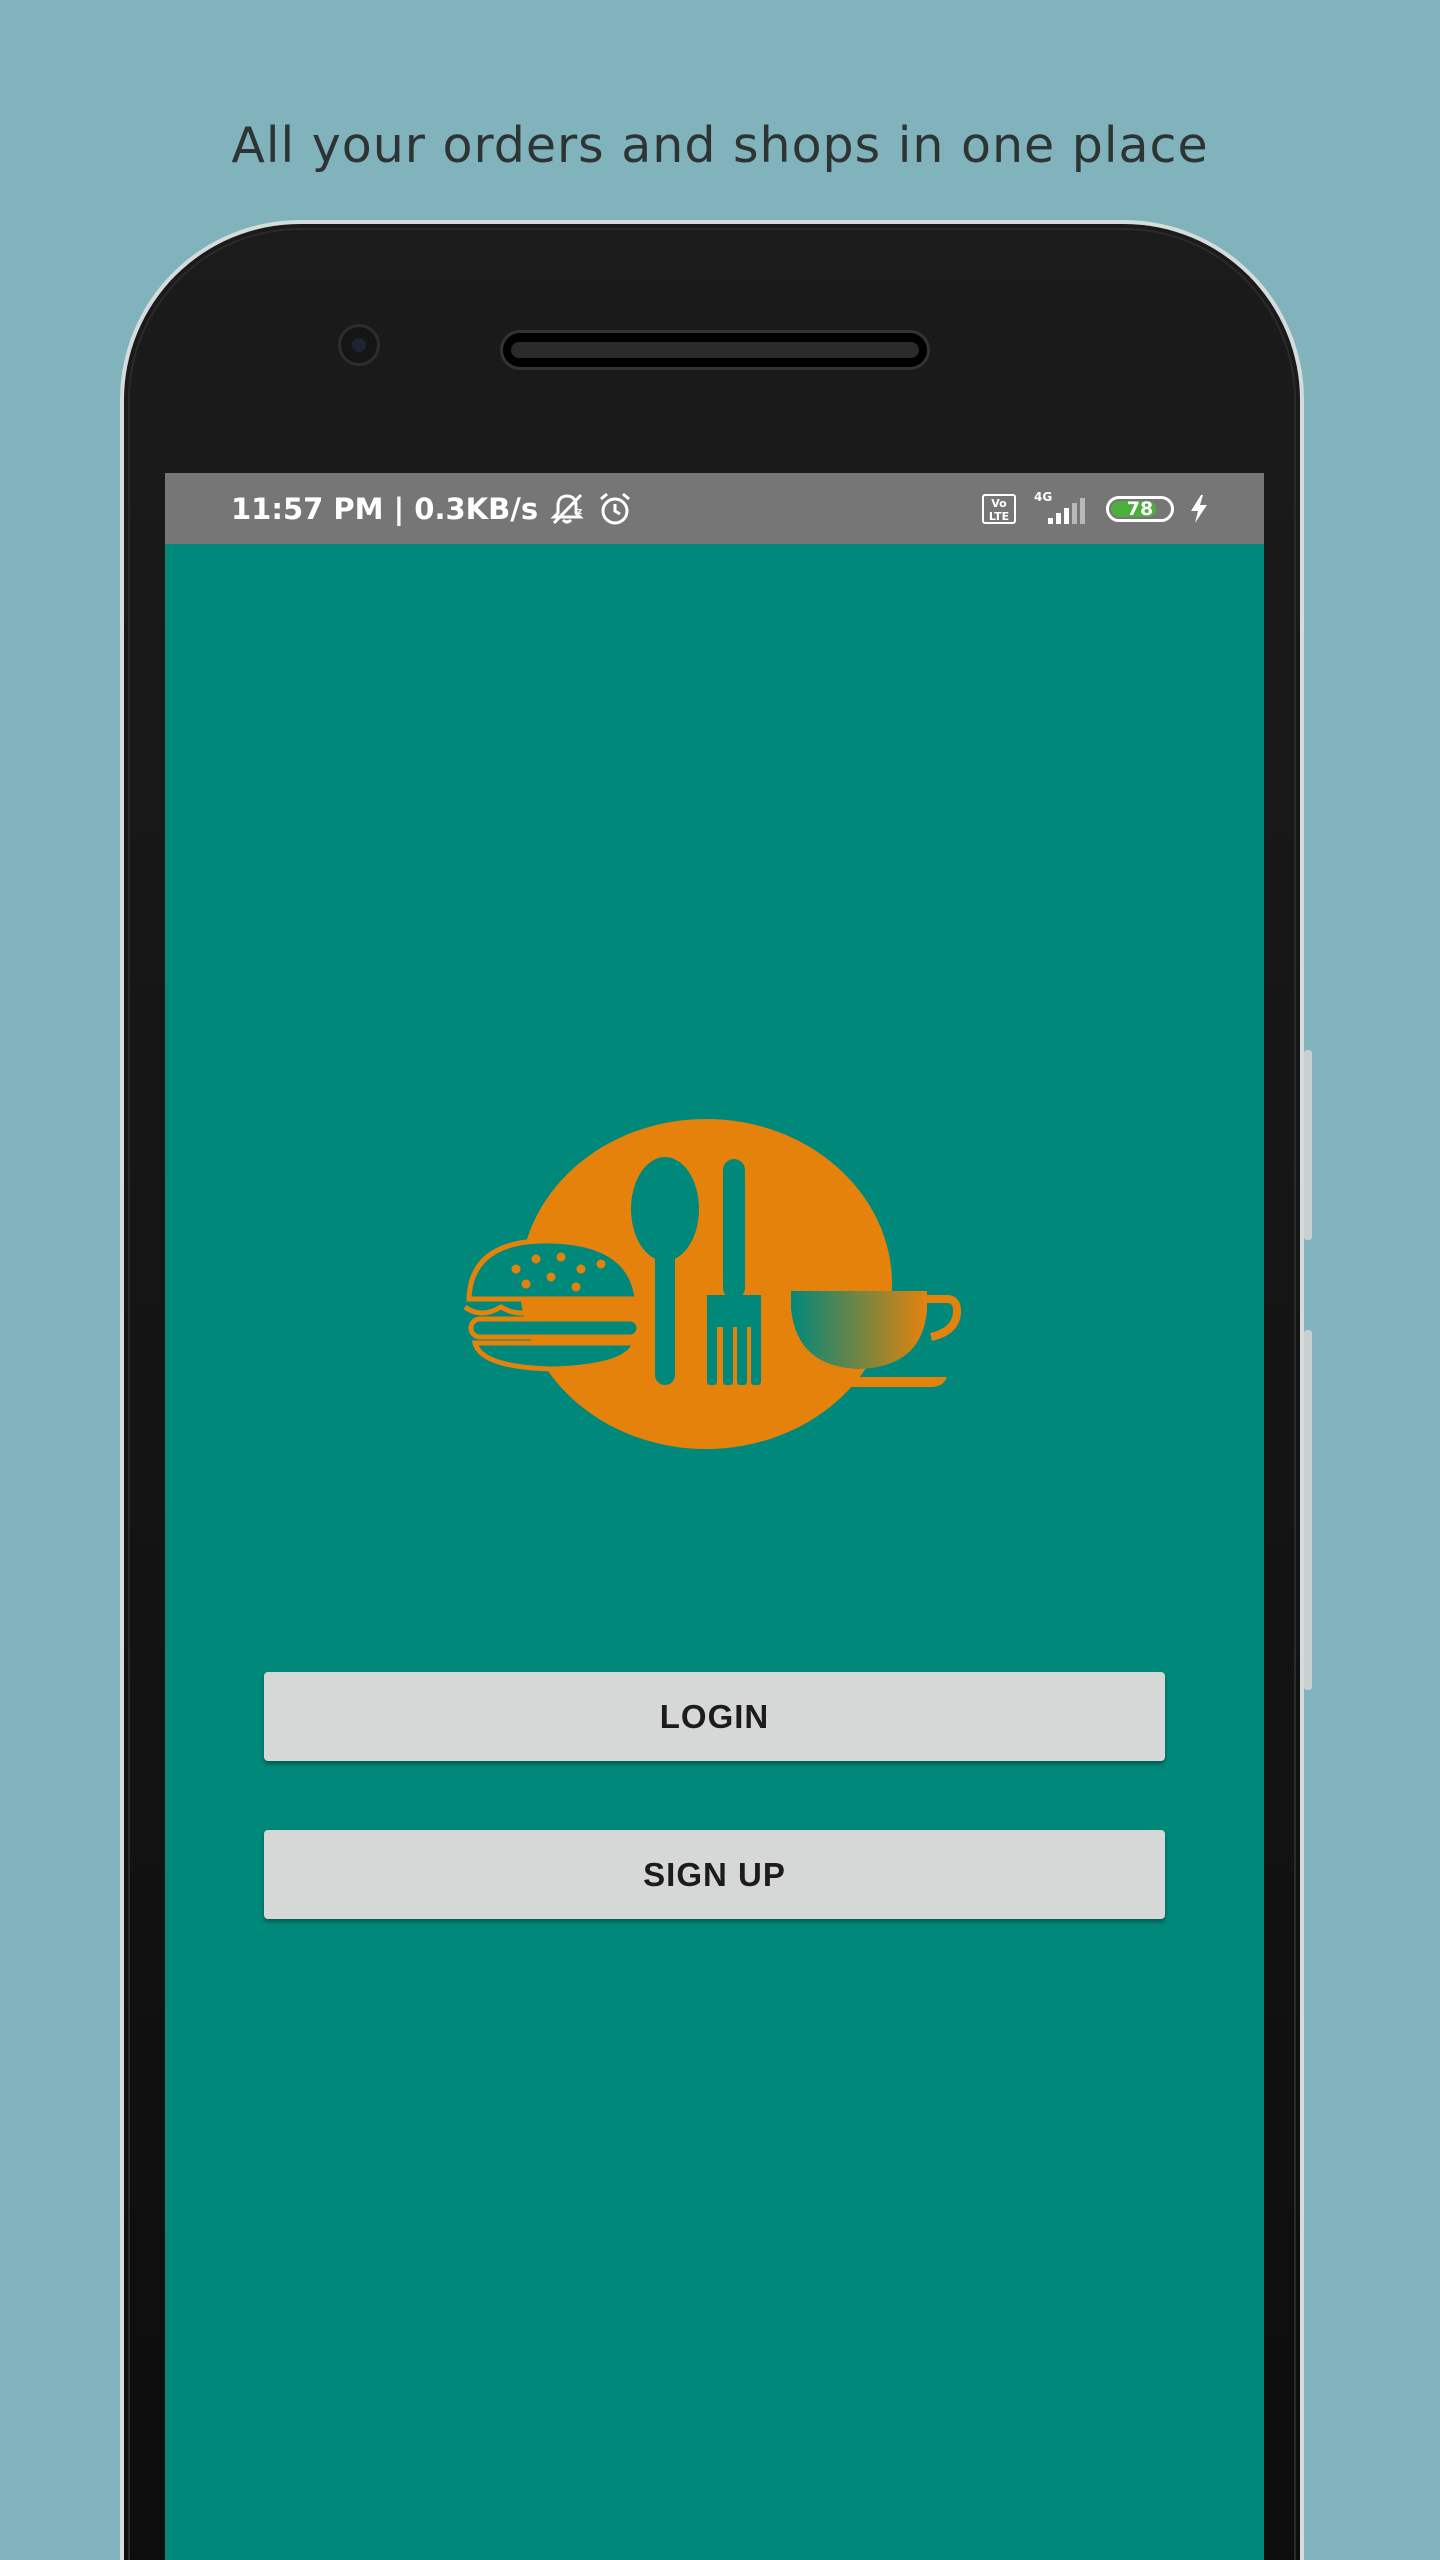 The width and height of the screenshot is (1440, 2560). I want to click on alarm-icon, so click(615, 508).